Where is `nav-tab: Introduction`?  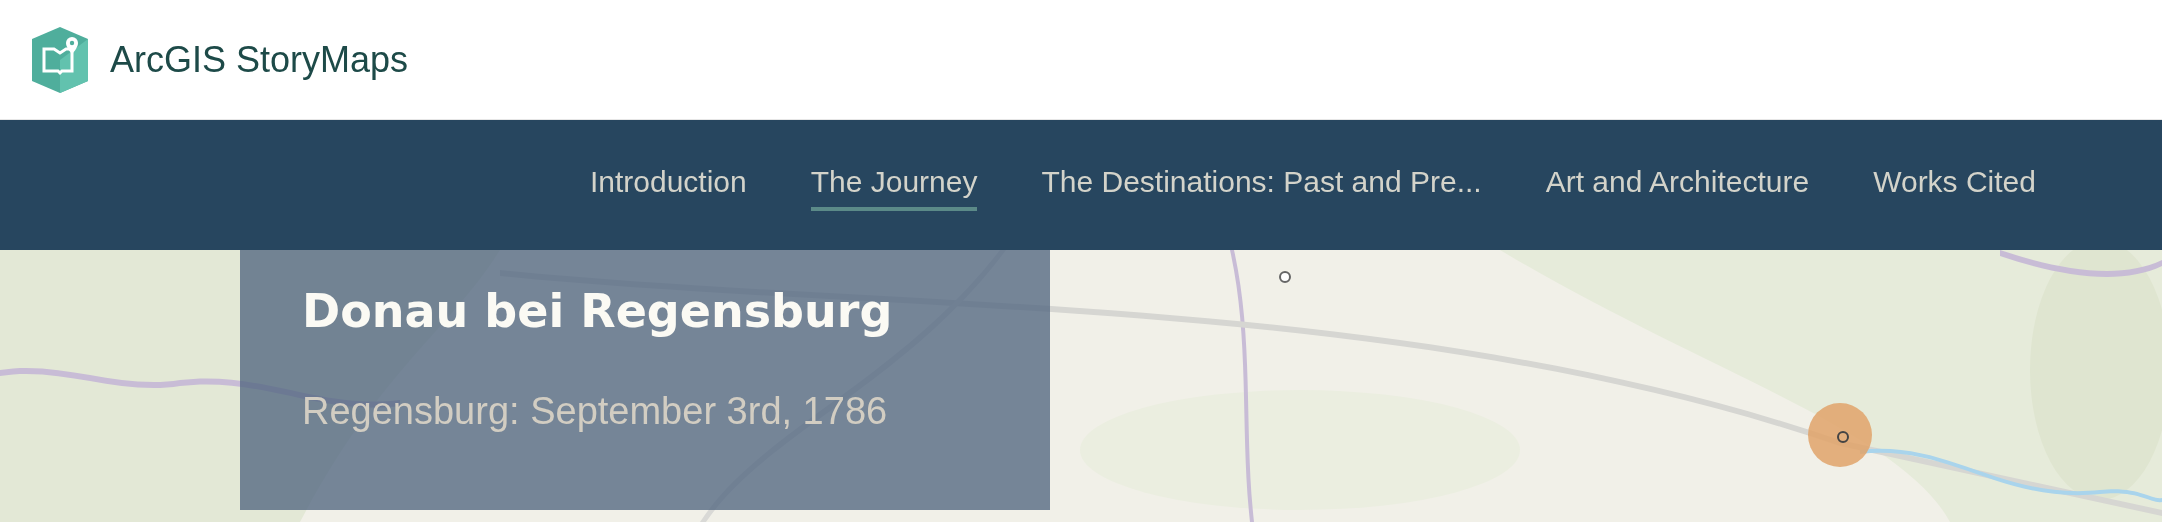 nav-tab: Introduction is located at coordinates (668, 185).